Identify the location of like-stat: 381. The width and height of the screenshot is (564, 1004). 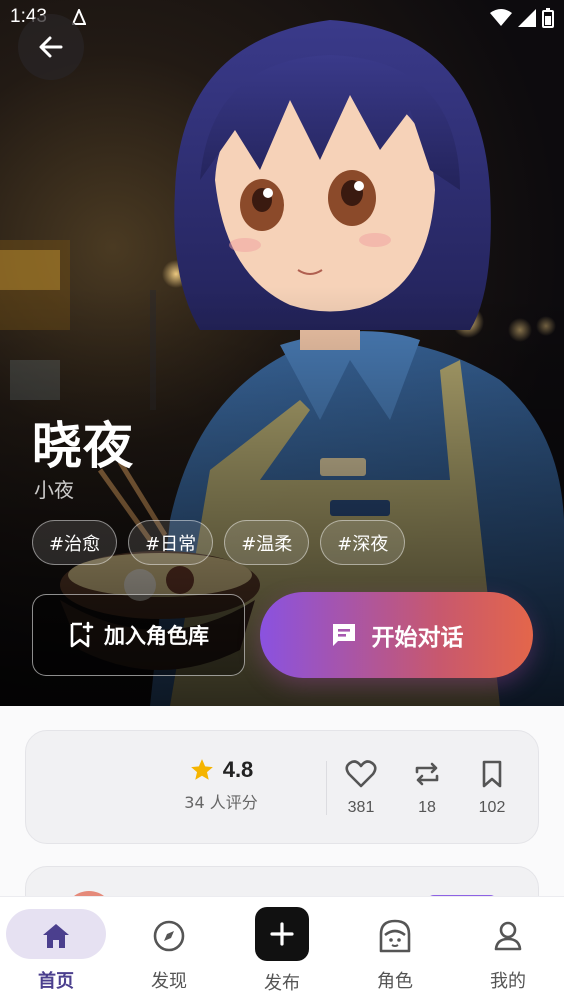
(361, 788).